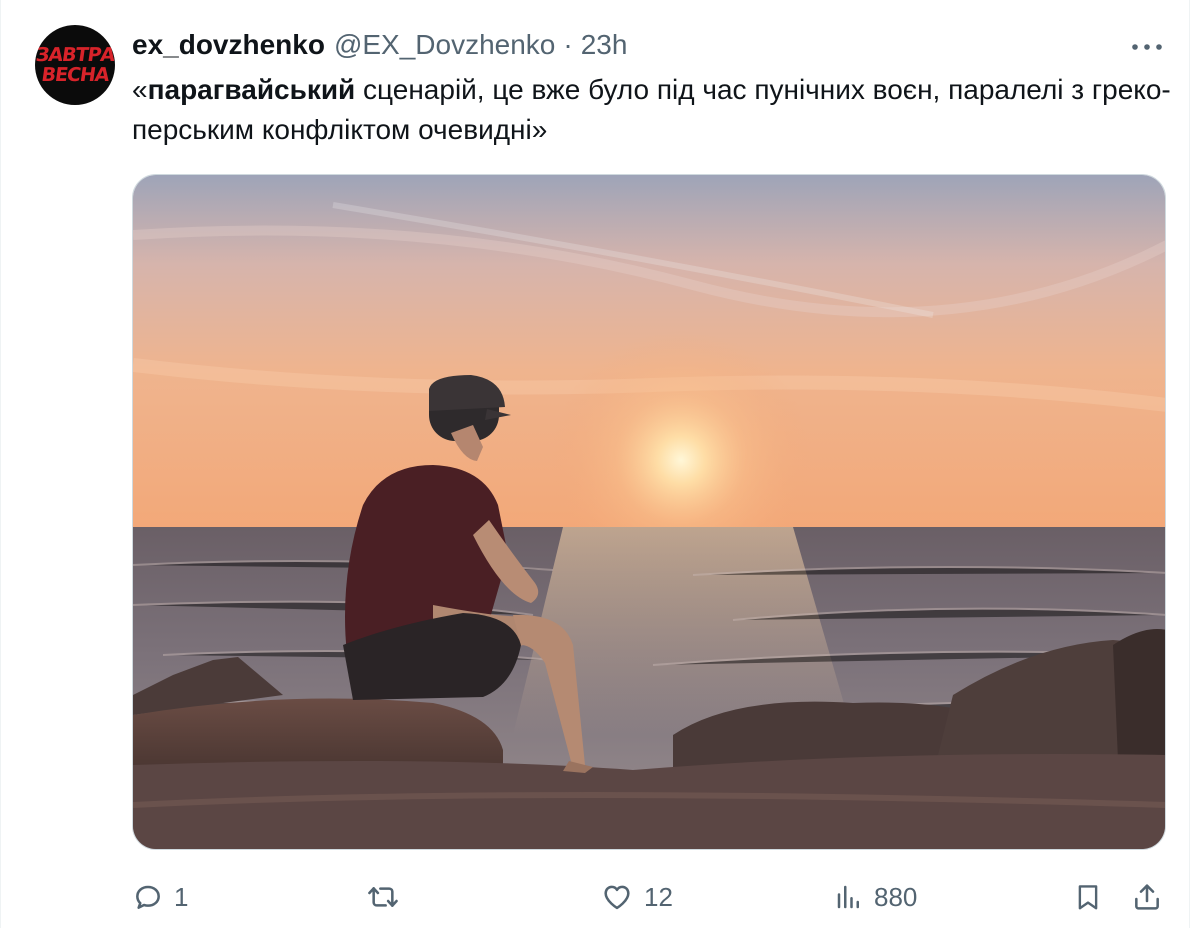 This screenshot has height=928, width=1190. I want to click on tweet-timestamp: 23h, so click(604, 45).